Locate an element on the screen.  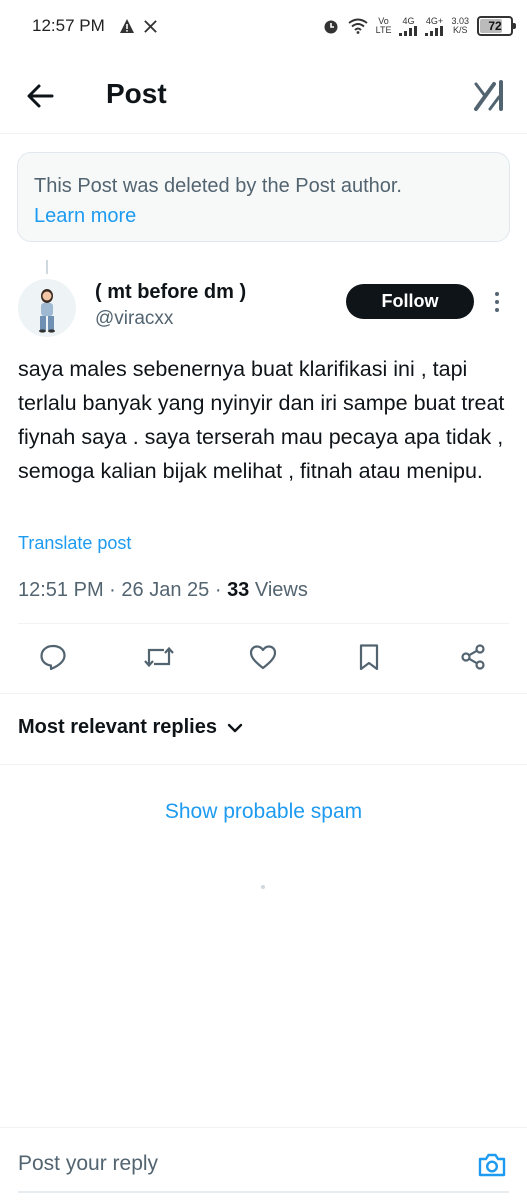
bookmark-button is located at coordinates (369, 657).